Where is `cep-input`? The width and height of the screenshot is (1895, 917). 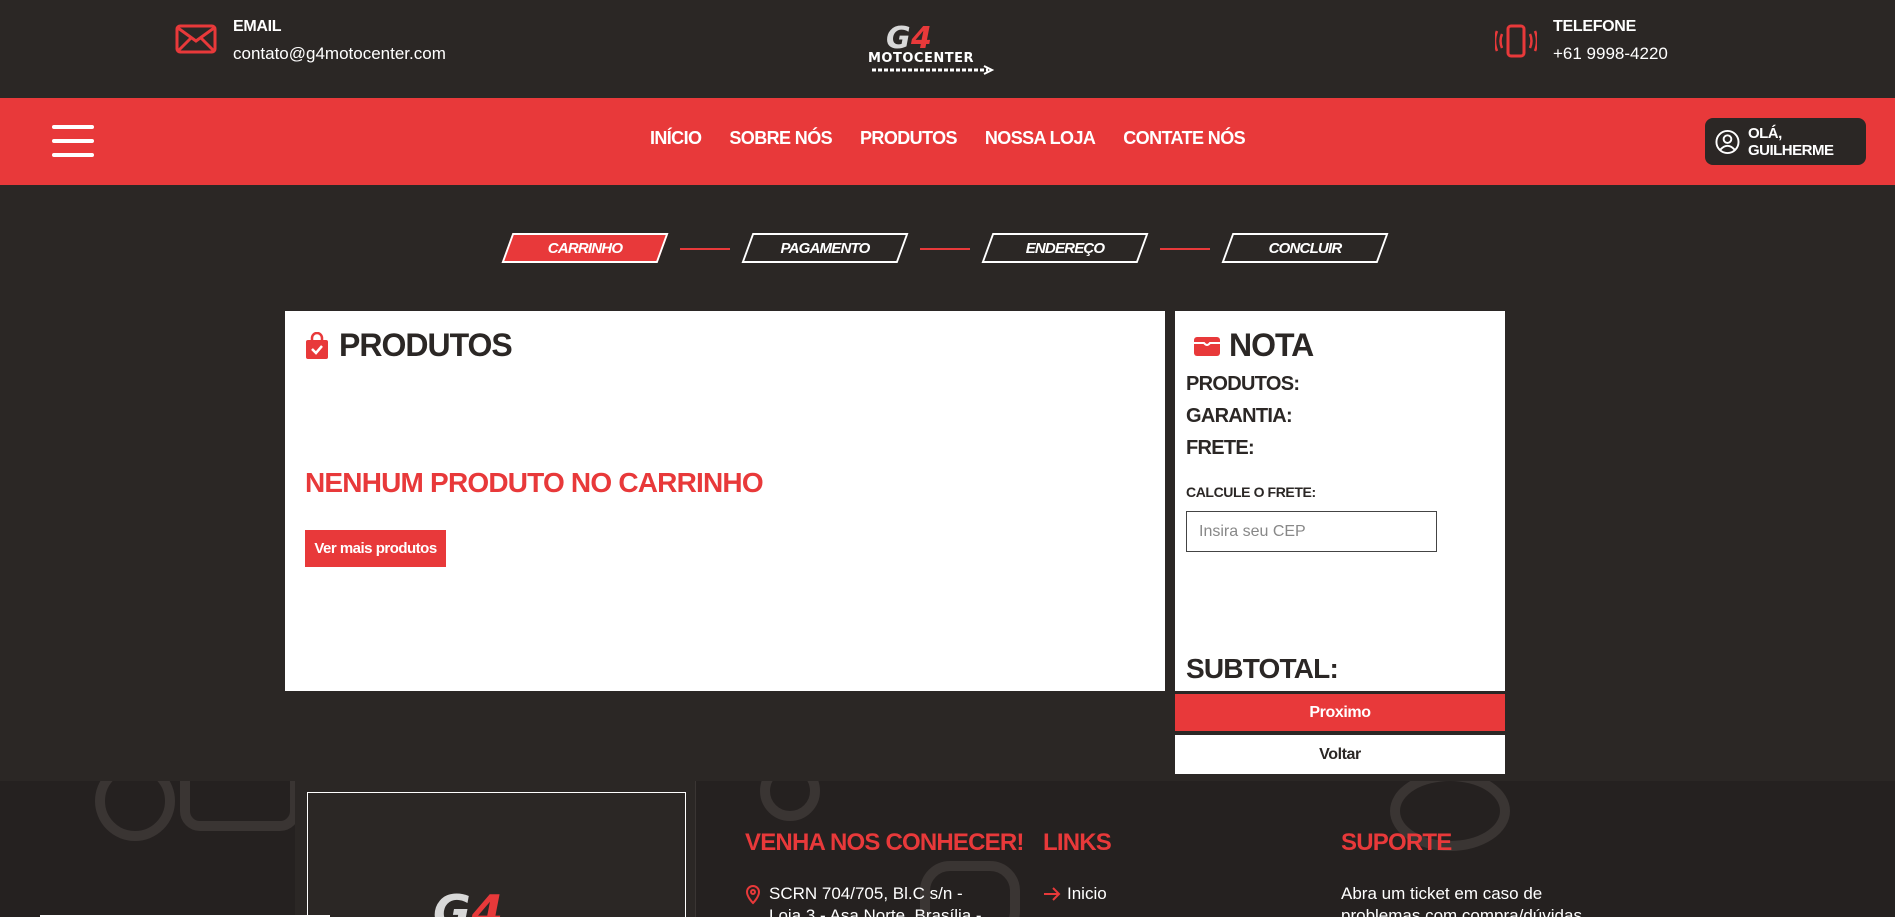 cep-input is located at coordinates (1311, 531).